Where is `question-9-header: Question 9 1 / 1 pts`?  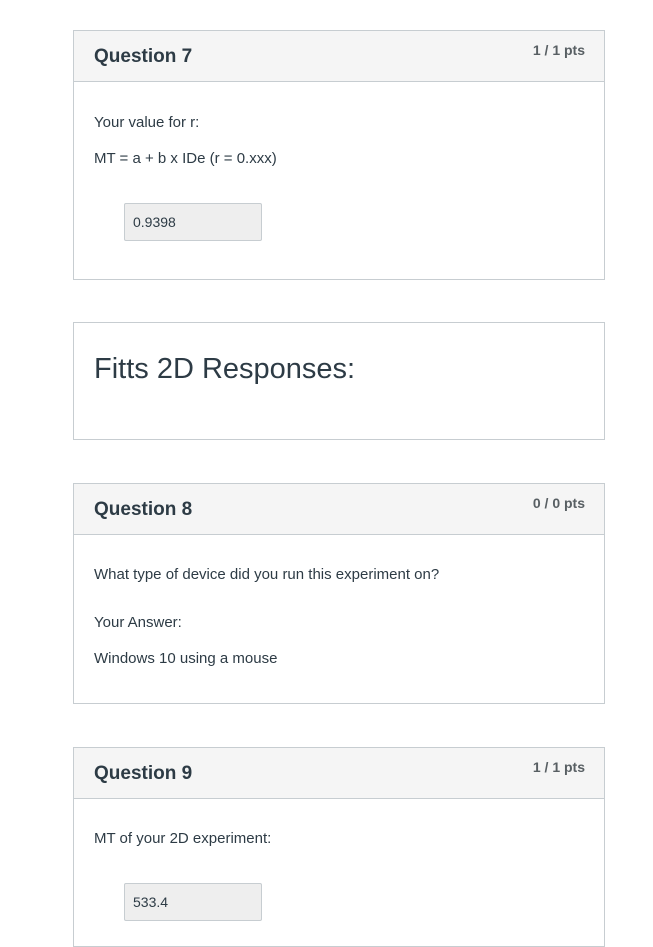 question-9-header: Question 9 1 / 1 pts is located at coordinates (339, 773).